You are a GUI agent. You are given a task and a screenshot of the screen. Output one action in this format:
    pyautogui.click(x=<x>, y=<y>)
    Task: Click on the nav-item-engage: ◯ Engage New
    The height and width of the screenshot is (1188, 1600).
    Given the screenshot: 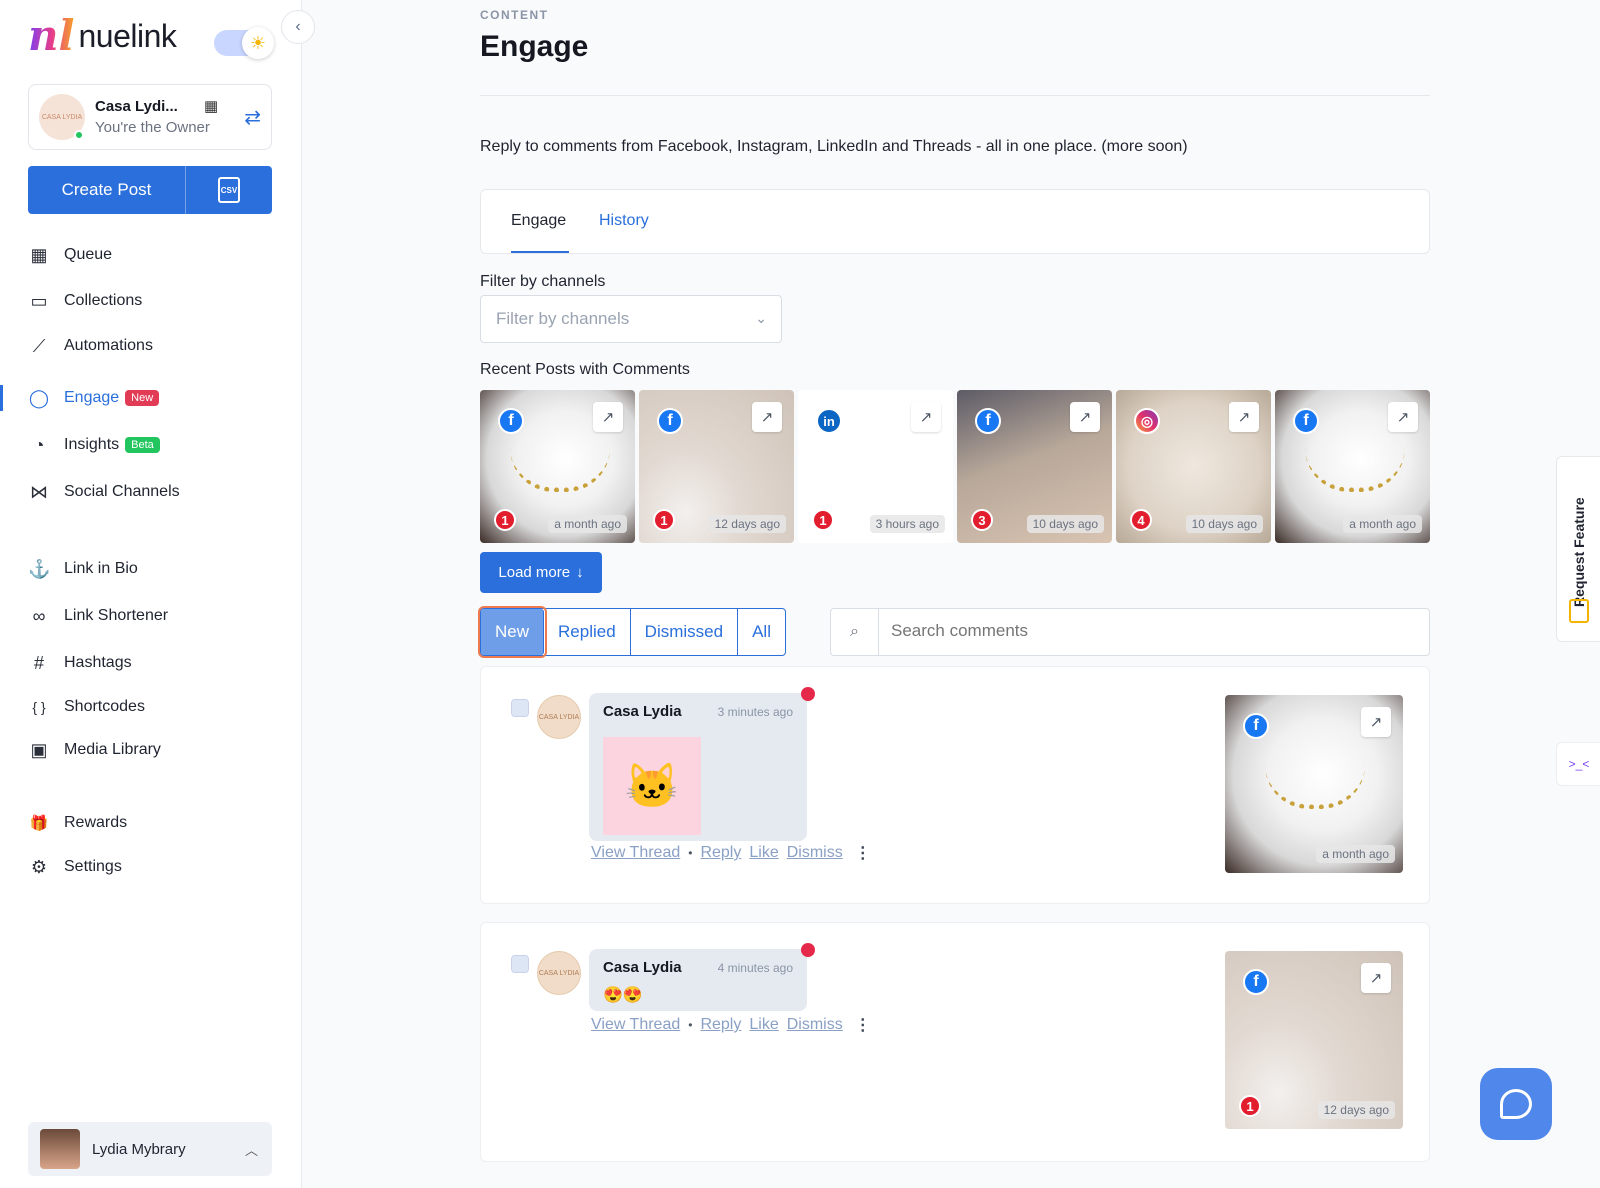 What is the action you would take?
    pyautogui.click(x=94, y=398)
    